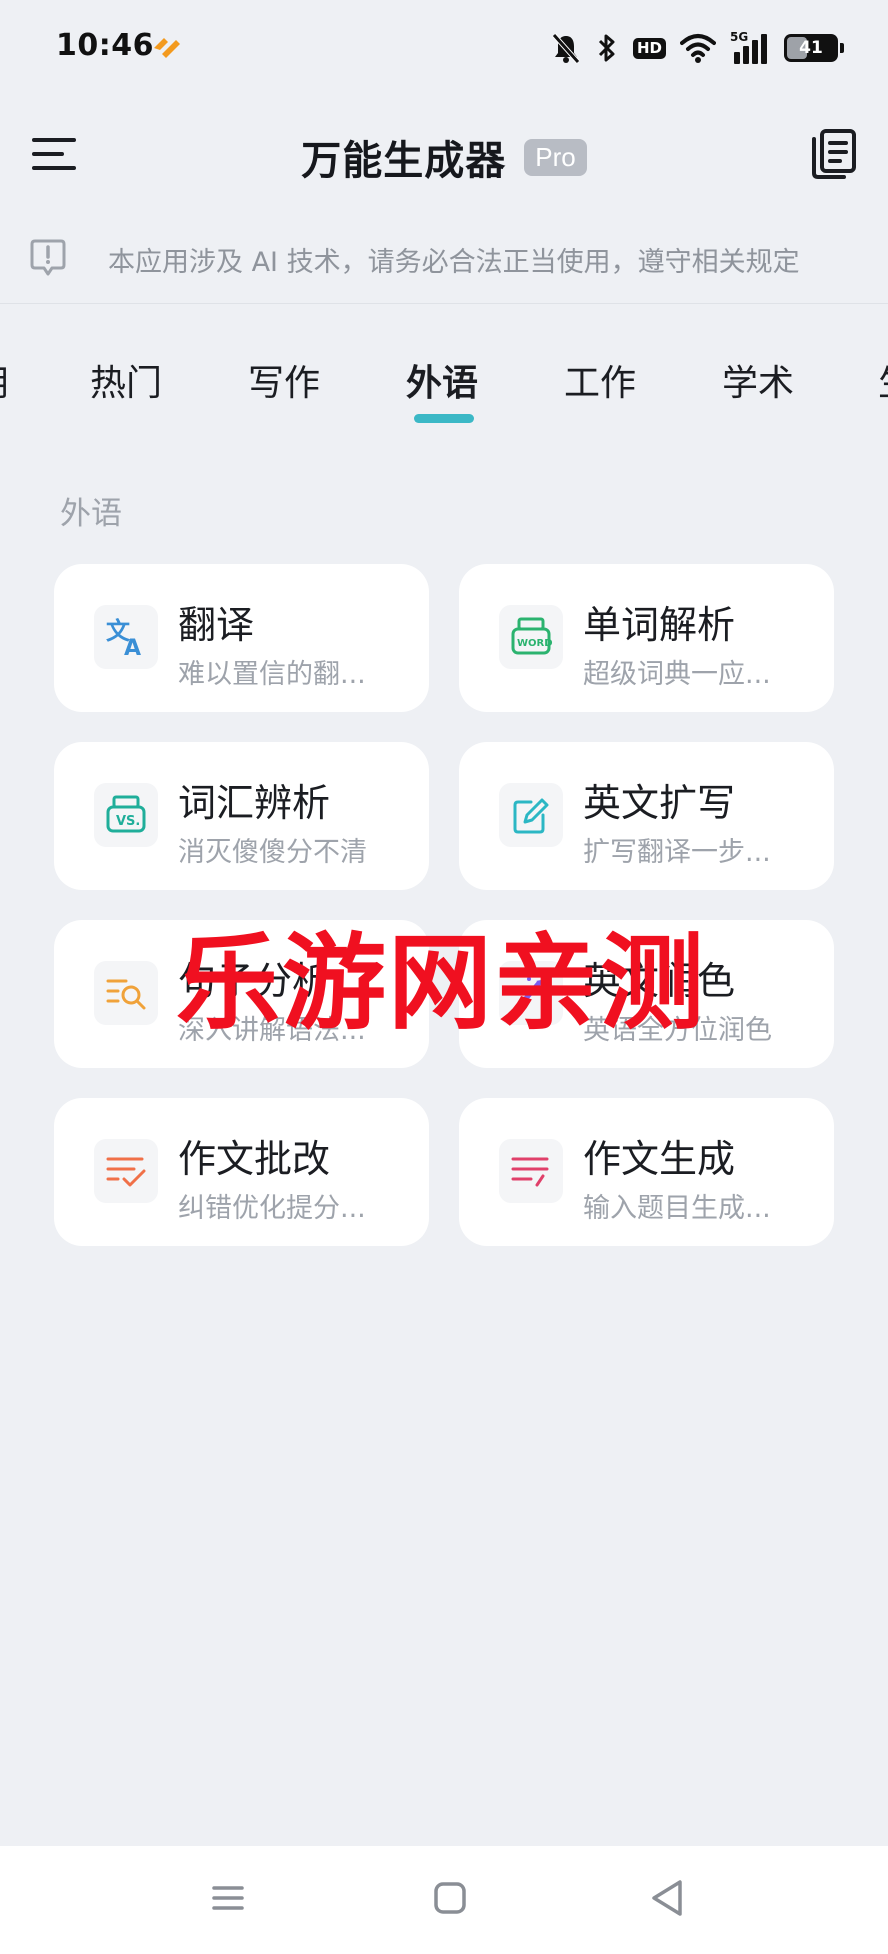 The height and width of the screenshot is (1954, 888). Describe the element at coordinates (668, 1898) in the screenshot. I see `back-icon` at that location.